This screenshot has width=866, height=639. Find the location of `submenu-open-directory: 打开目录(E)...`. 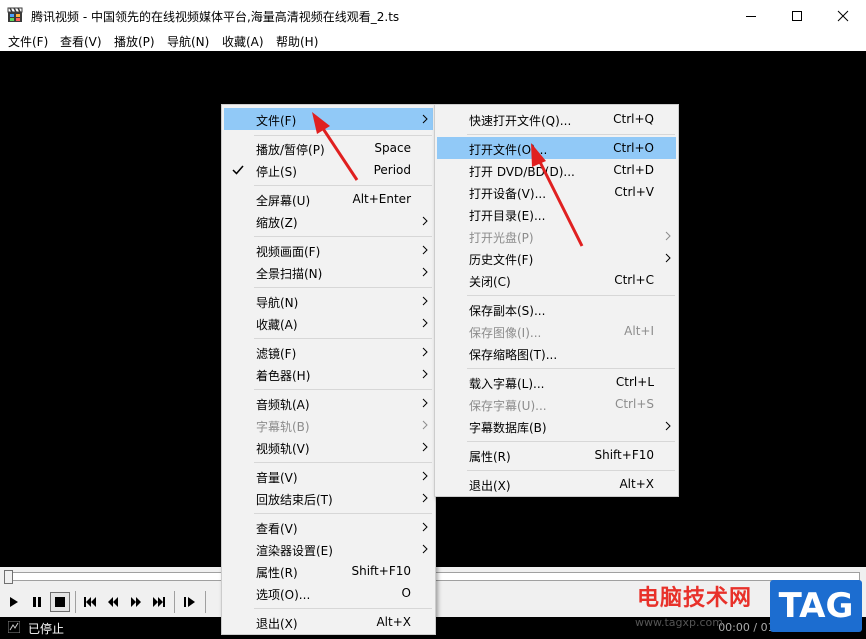

submenu-open-directory: 打开目录(E)... is located at coordinates (556, 214).